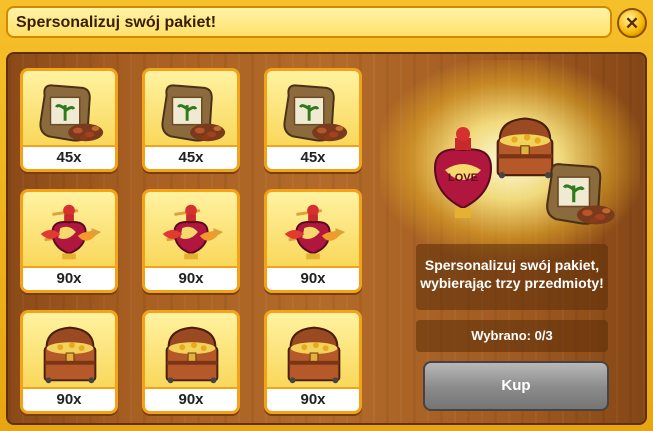 The height and width of the screenshot is (431, 653). Describe the element at coordinates (463, 178) in the screenshot. I see `svg-text: LOVE` at that location.